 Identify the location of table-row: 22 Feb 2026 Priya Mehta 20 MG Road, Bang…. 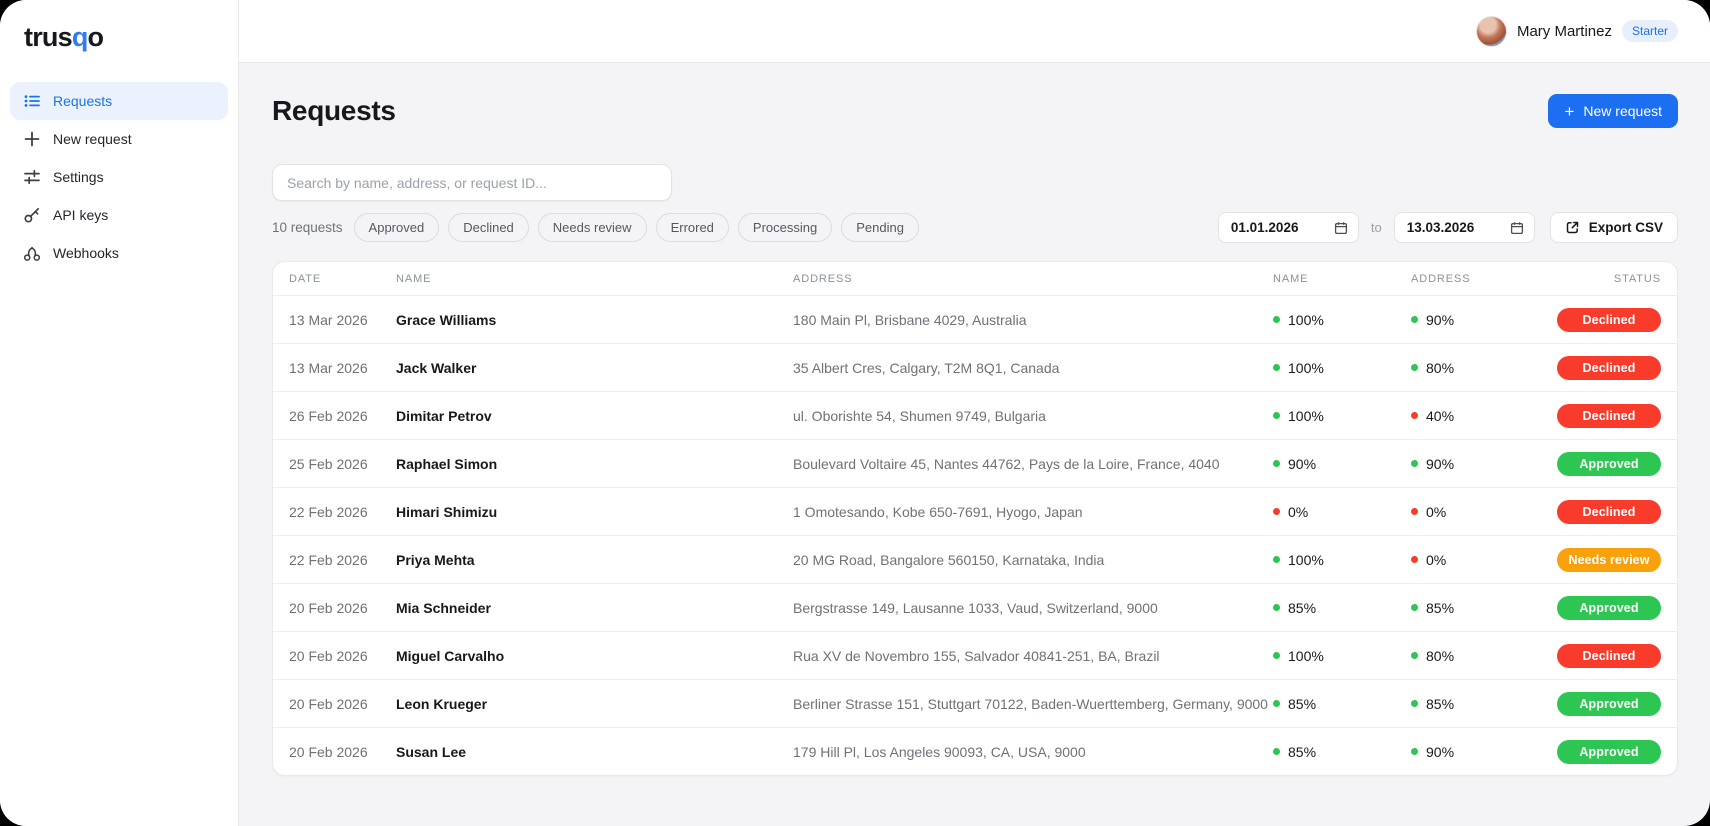
(975, 559).